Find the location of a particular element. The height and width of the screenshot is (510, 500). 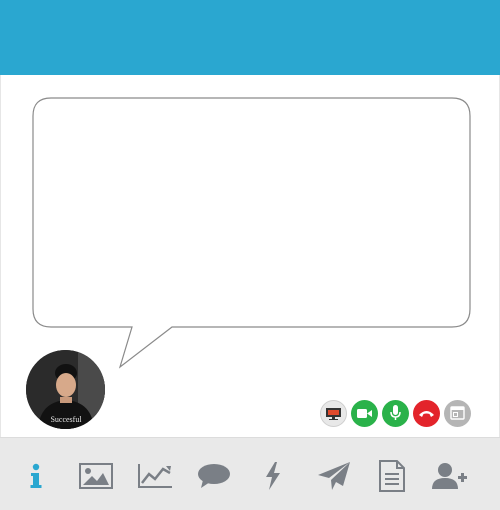

hang-up-button is located at coordinates (426, 413).